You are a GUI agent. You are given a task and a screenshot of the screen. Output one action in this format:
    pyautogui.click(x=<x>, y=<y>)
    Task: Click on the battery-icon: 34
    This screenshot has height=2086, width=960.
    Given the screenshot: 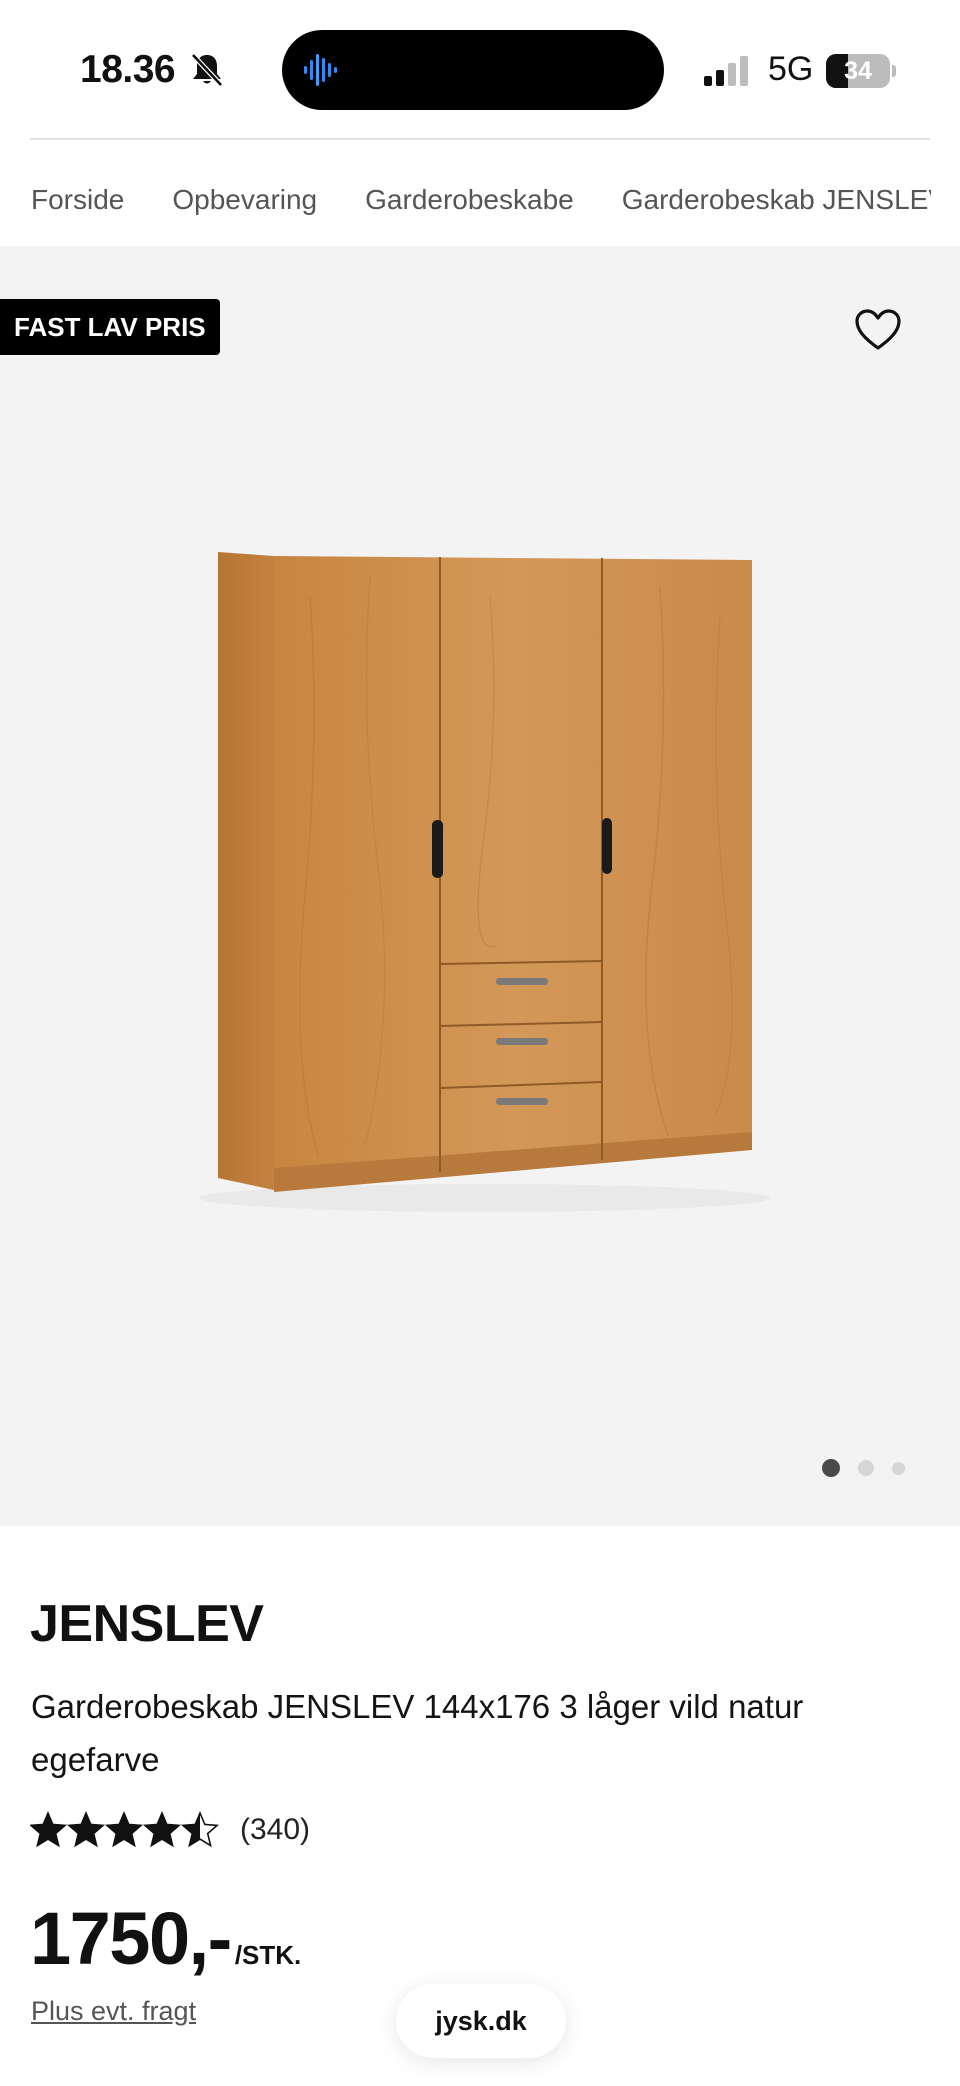 What is the action you would take?
    pyautogui.click(x=861, y=71)
    